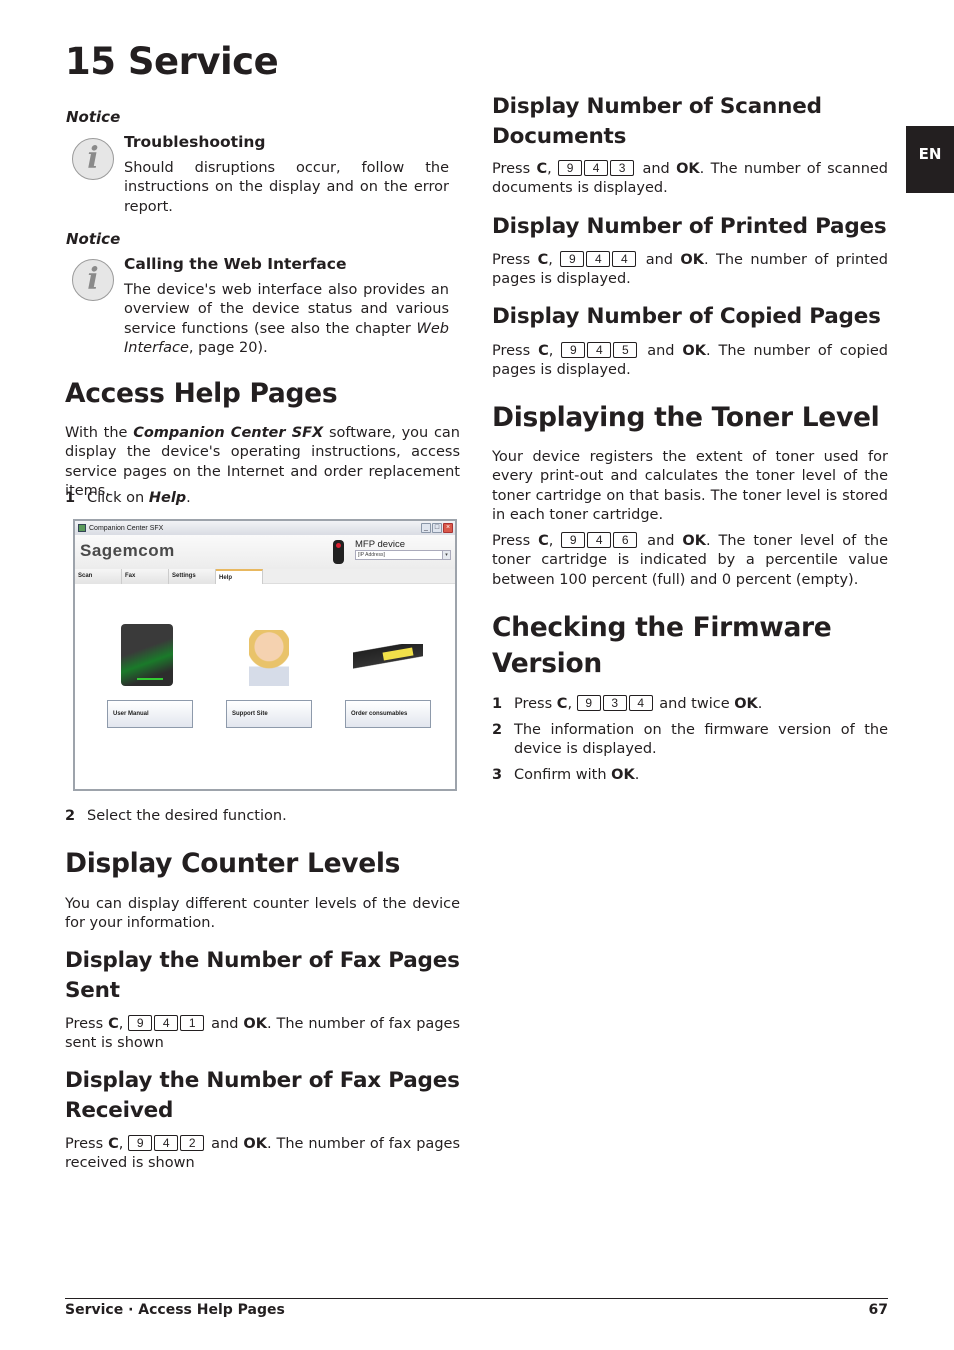 This screenshot has height=1350, width=954. I want to click on text: Confirm with, so click(563, 775).